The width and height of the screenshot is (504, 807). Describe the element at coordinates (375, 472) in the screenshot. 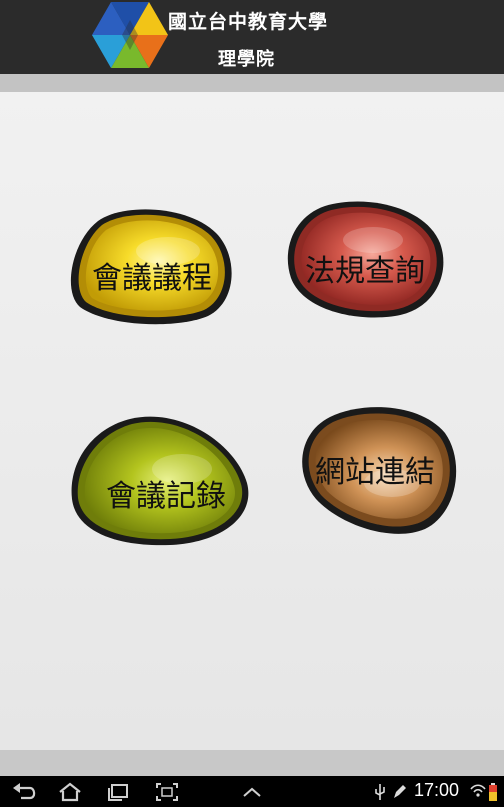

I see `website-links-label: 網站連結` at that location.